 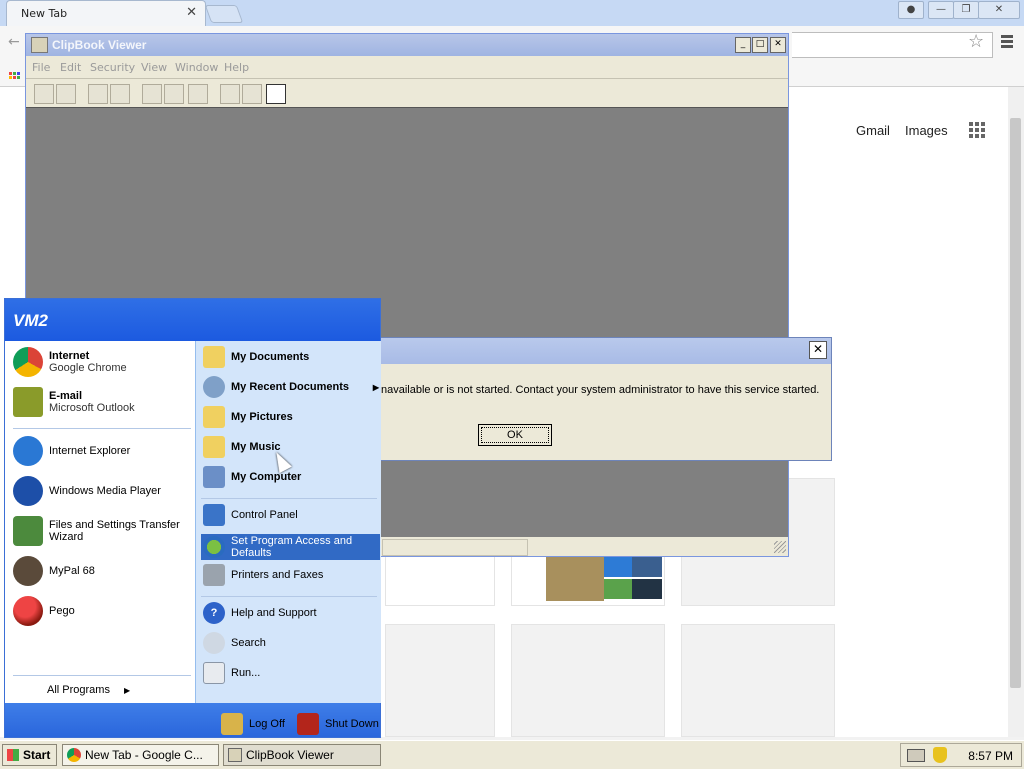 What do you see at coordinates (1015, 403) in the screenshot?
I see `scrollbar-thumb` at bounding box center [1015, 403].